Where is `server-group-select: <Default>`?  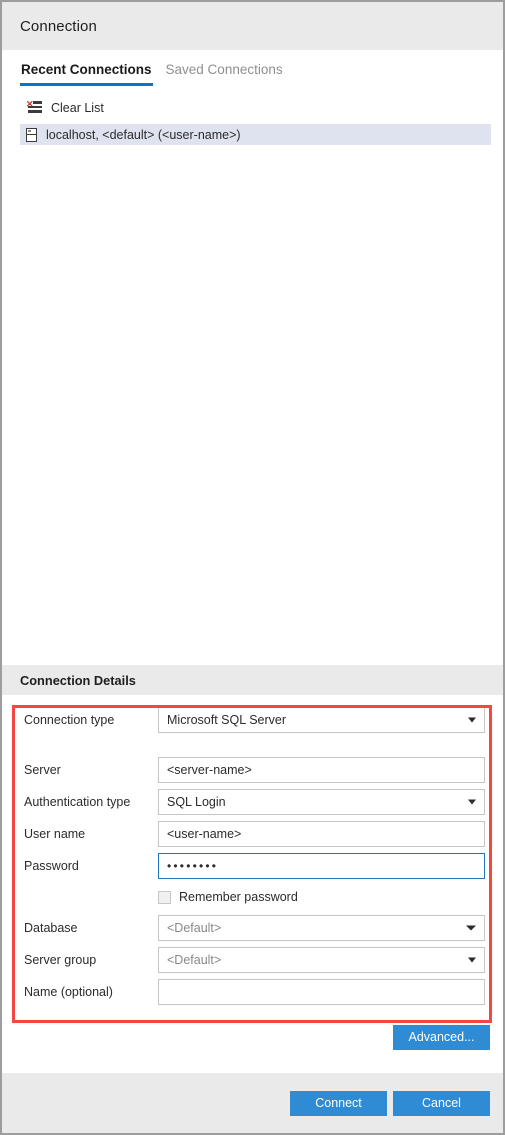
server-group-select: <Default> is located at coordinates (321, 960).